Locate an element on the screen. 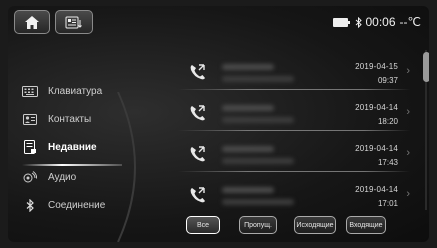 The height and width of the screenshot is (248, 437). recent-apps-button is located at coordinates (74, 22).